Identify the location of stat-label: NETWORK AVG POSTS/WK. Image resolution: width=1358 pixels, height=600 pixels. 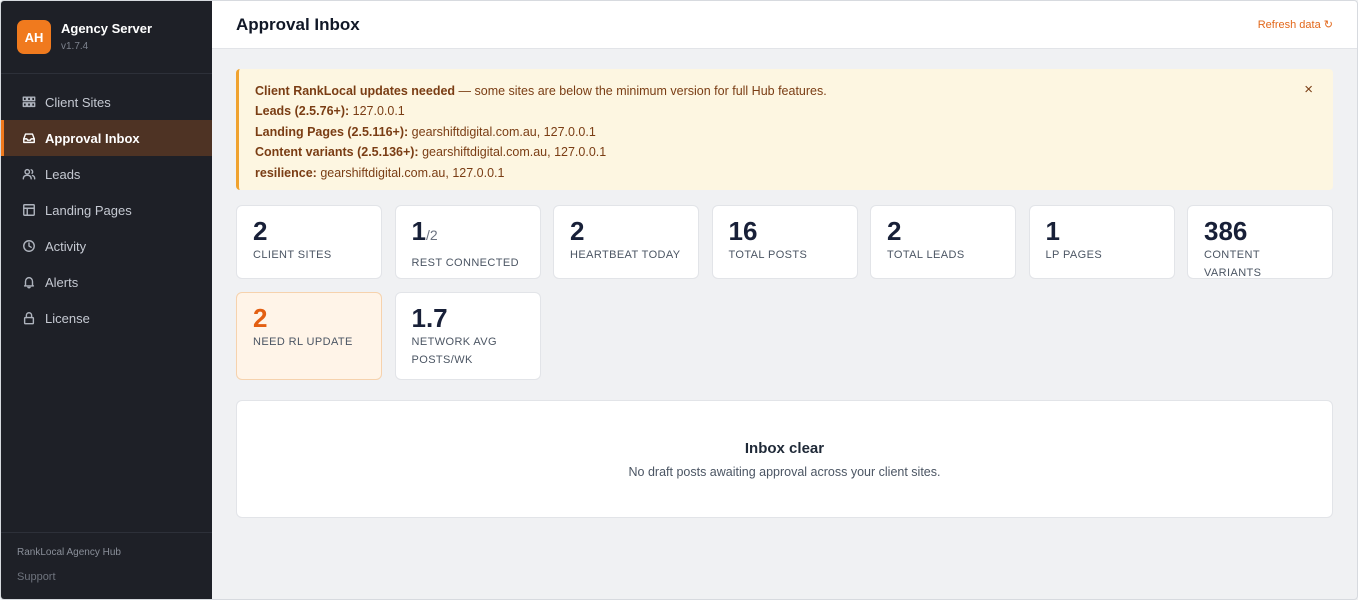
(454, 351).